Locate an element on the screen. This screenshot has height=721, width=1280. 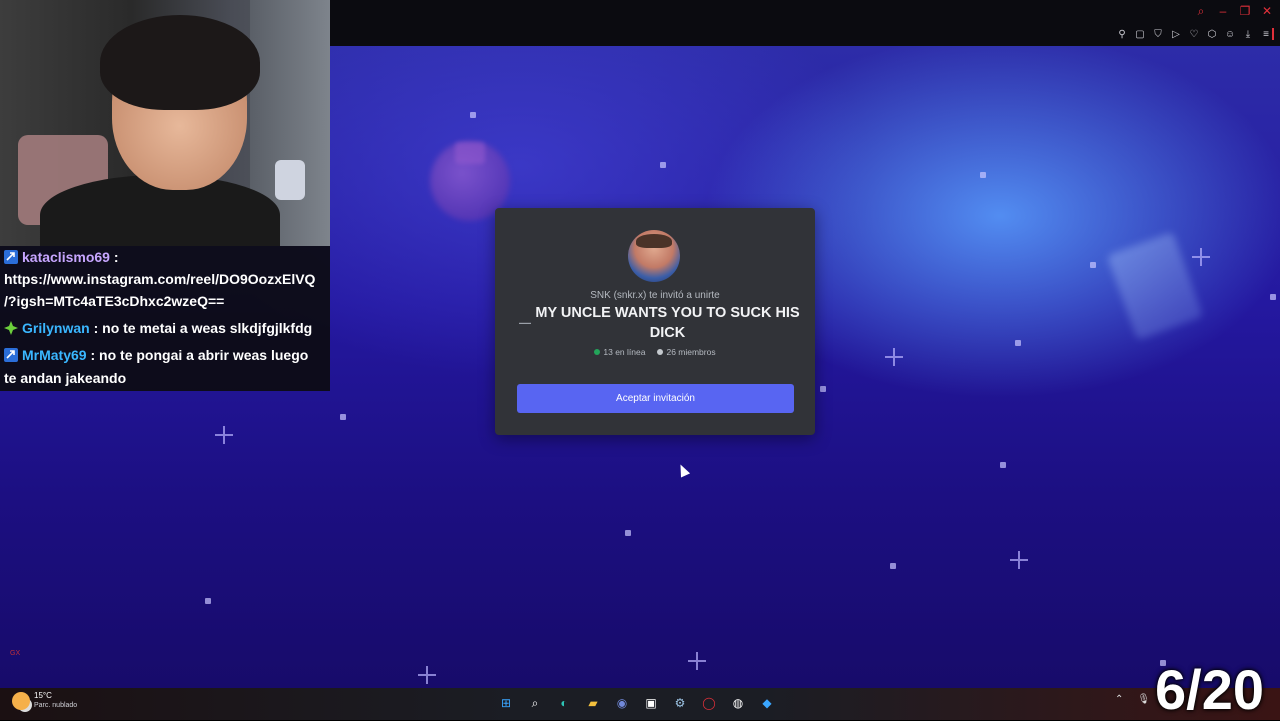
close-icon: ✕ is located at coordinates (1267, 11).